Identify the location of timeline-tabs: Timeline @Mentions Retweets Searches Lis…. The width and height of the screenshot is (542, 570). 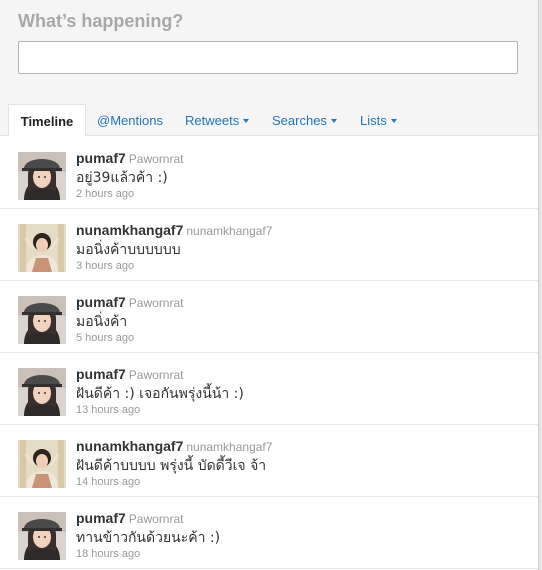
(269, 120).